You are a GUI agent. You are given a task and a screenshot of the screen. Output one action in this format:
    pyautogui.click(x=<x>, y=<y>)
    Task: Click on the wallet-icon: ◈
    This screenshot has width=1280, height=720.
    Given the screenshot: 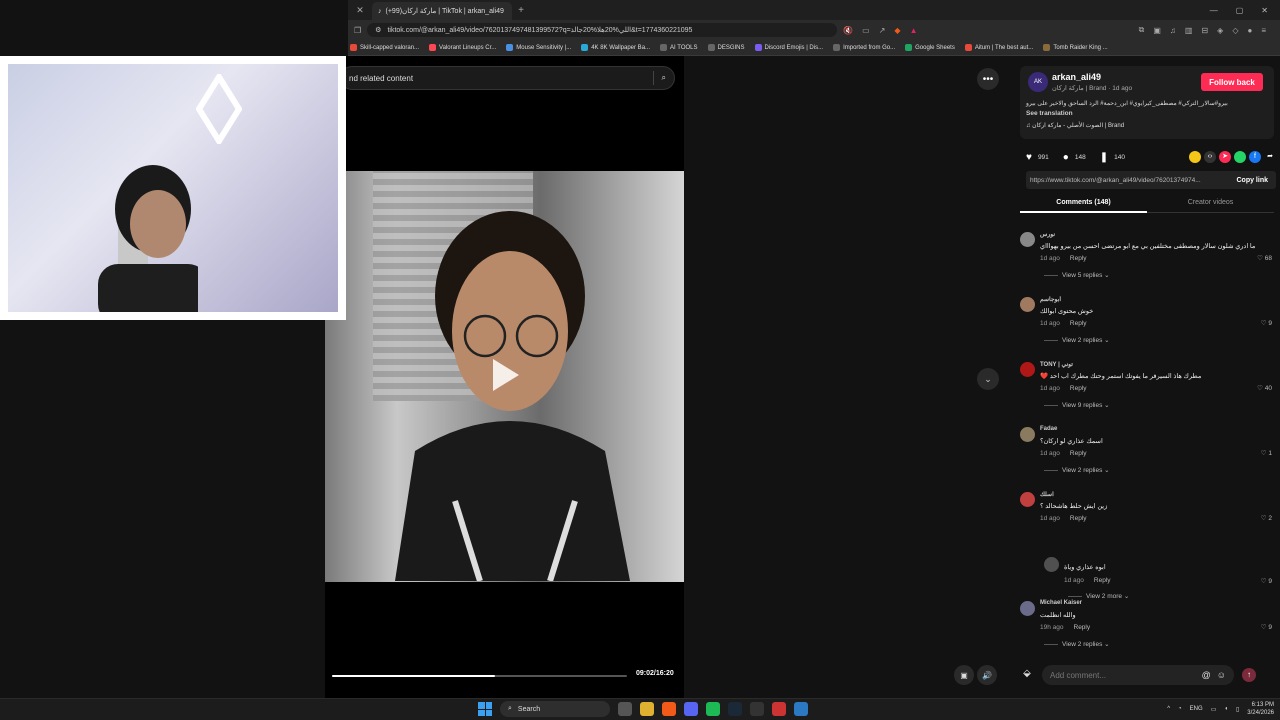 What is the action you would take?
    pyautogui.click(x=1220, y=30)
    